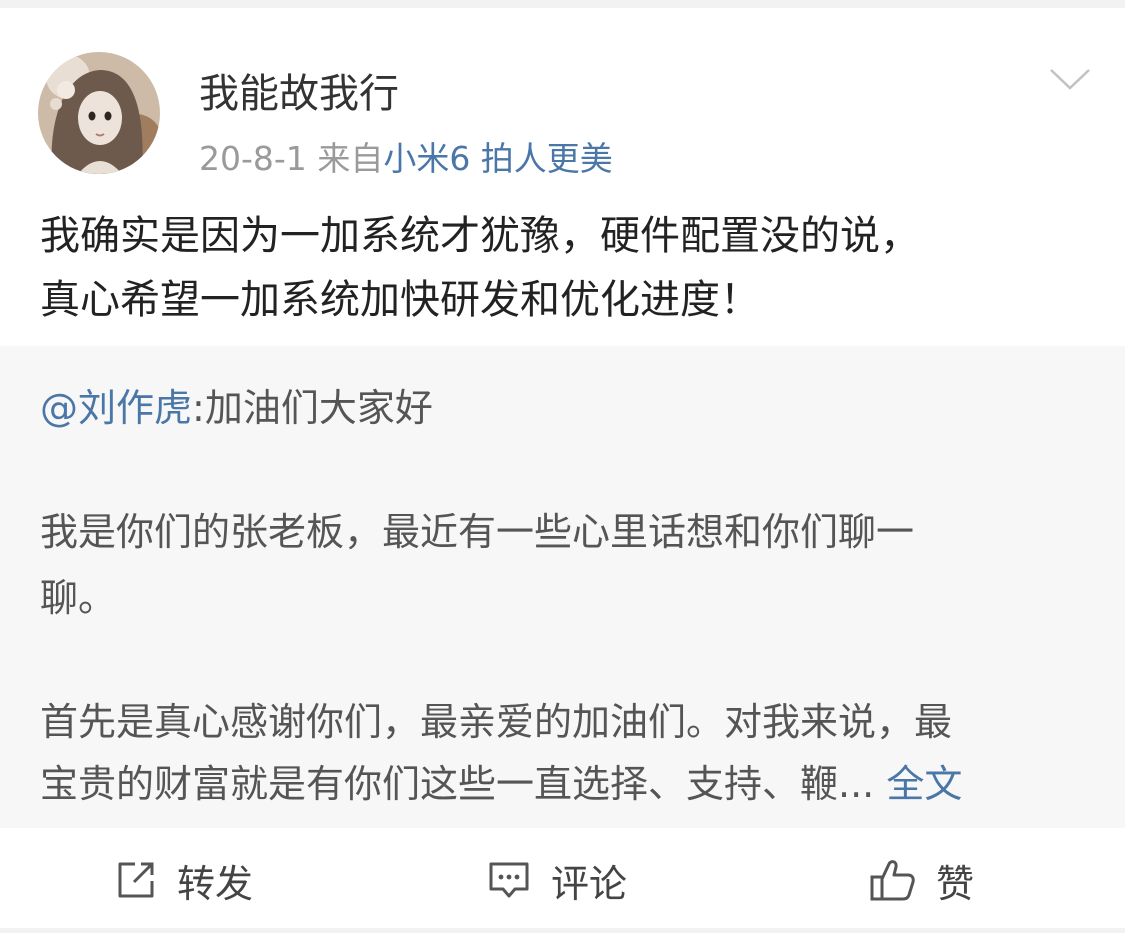 The width and height of the screenshot is (1125, 933). Describe the element at coordinates (350, 158) in the screenshot. I see `source-prefix: 来自` at that location.